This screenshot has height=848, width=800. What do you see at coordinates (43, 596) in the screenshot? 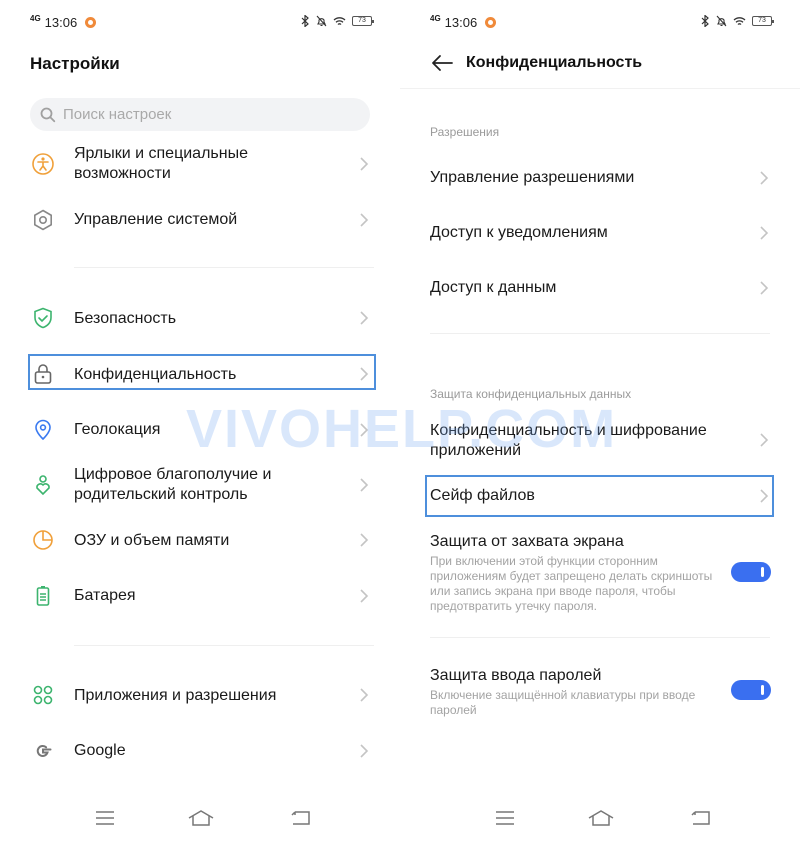
I see `battery-icon` at bounding box center [43, 596].